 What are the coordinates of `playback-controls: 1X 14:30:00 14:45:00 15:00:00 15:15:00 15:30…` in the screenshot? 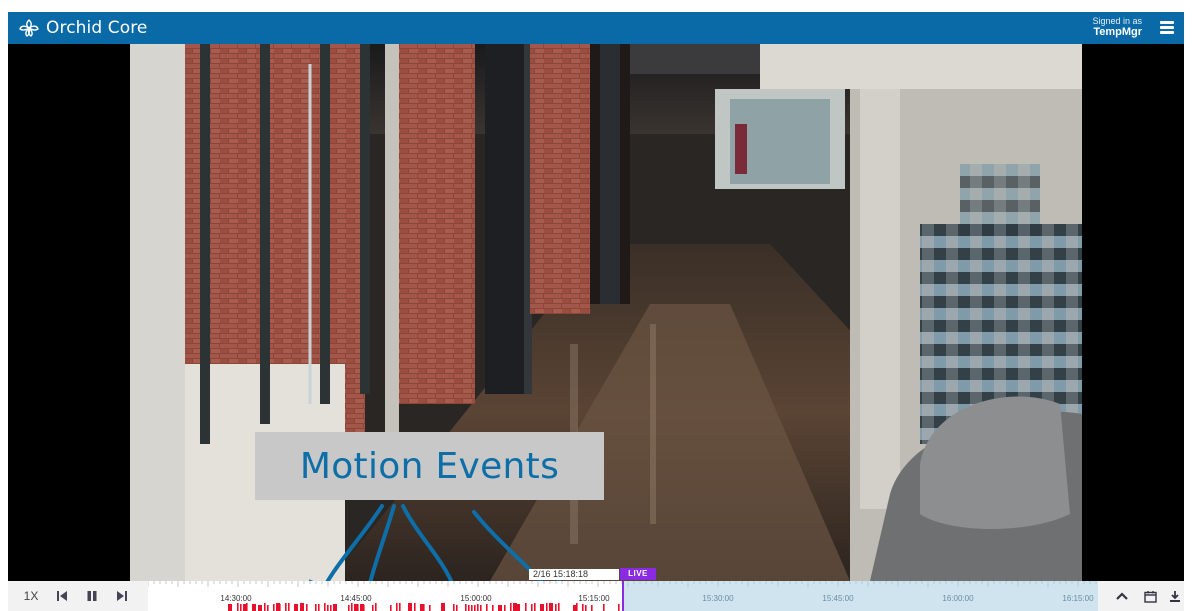 It's located at (596, 596).